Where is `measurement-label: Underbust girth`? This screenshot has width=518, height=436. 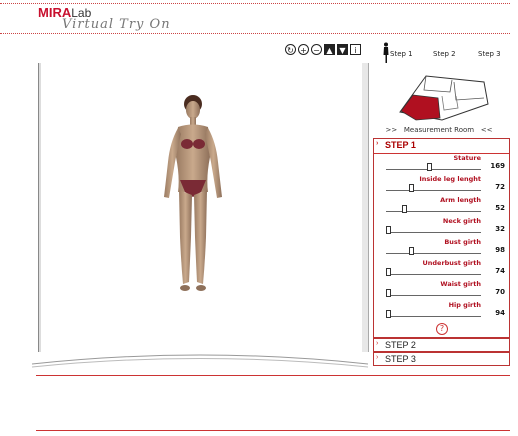
measurement-label: Underbust girth is located at coordinates (451, 263).